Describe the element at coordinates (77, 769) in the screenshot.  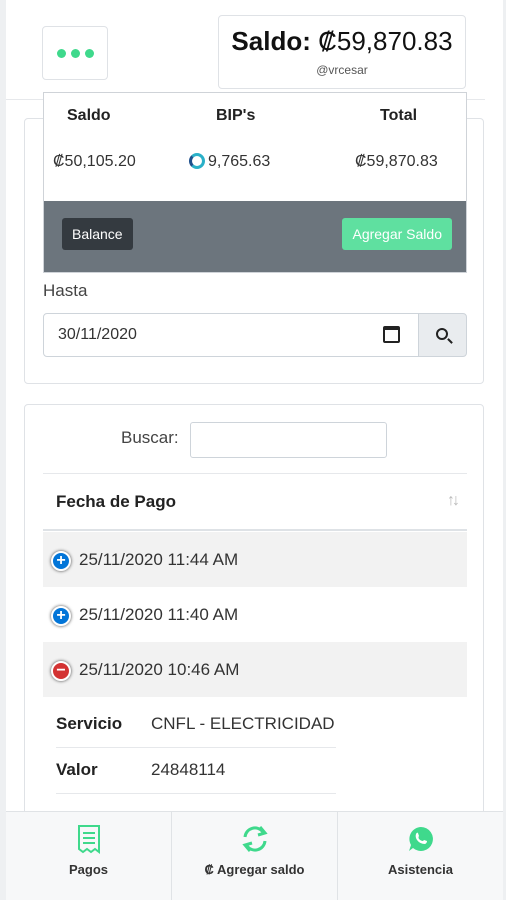
I see `detail-key: Valor` at that location.